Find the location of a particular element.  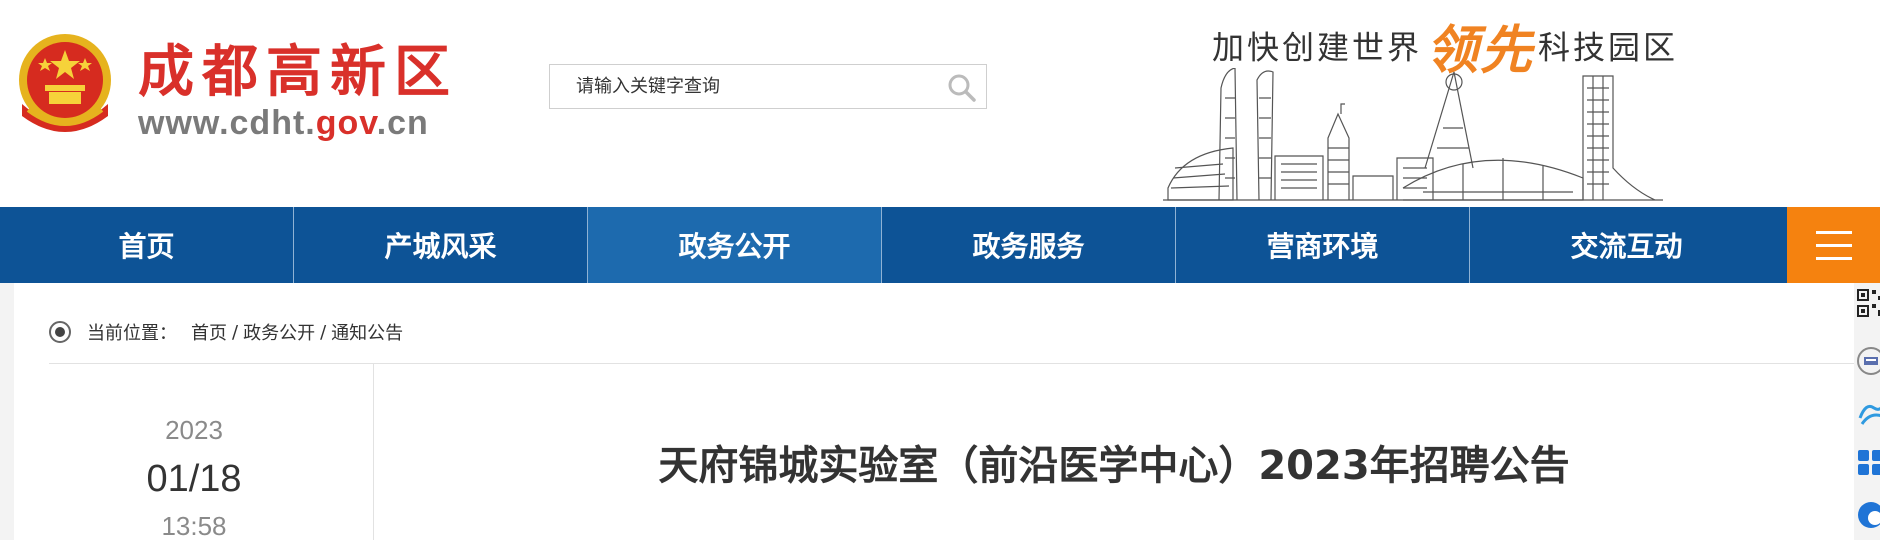

slogan-part2: 科技园区 is located at coordinates (1608, 47).